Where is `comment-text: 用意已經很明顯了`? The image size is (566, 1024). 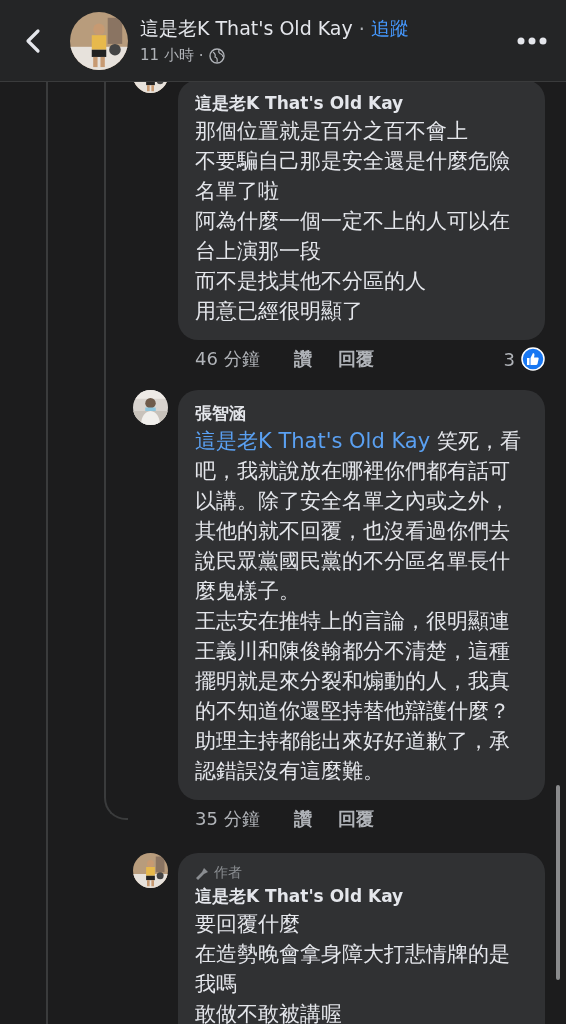
comment-text: 用意已經很明顯了 is located at coordinates (279, 311).